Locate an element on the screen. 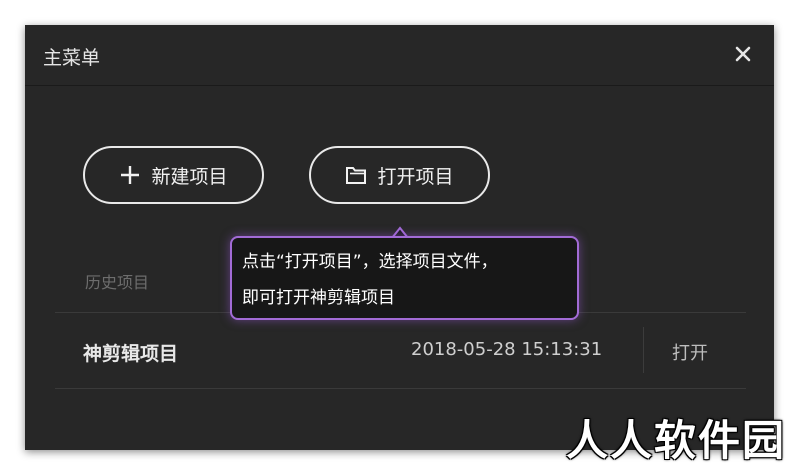 The image size is (800, 476). dialog-title: 主菜单 is located at coordinates (72, 58).